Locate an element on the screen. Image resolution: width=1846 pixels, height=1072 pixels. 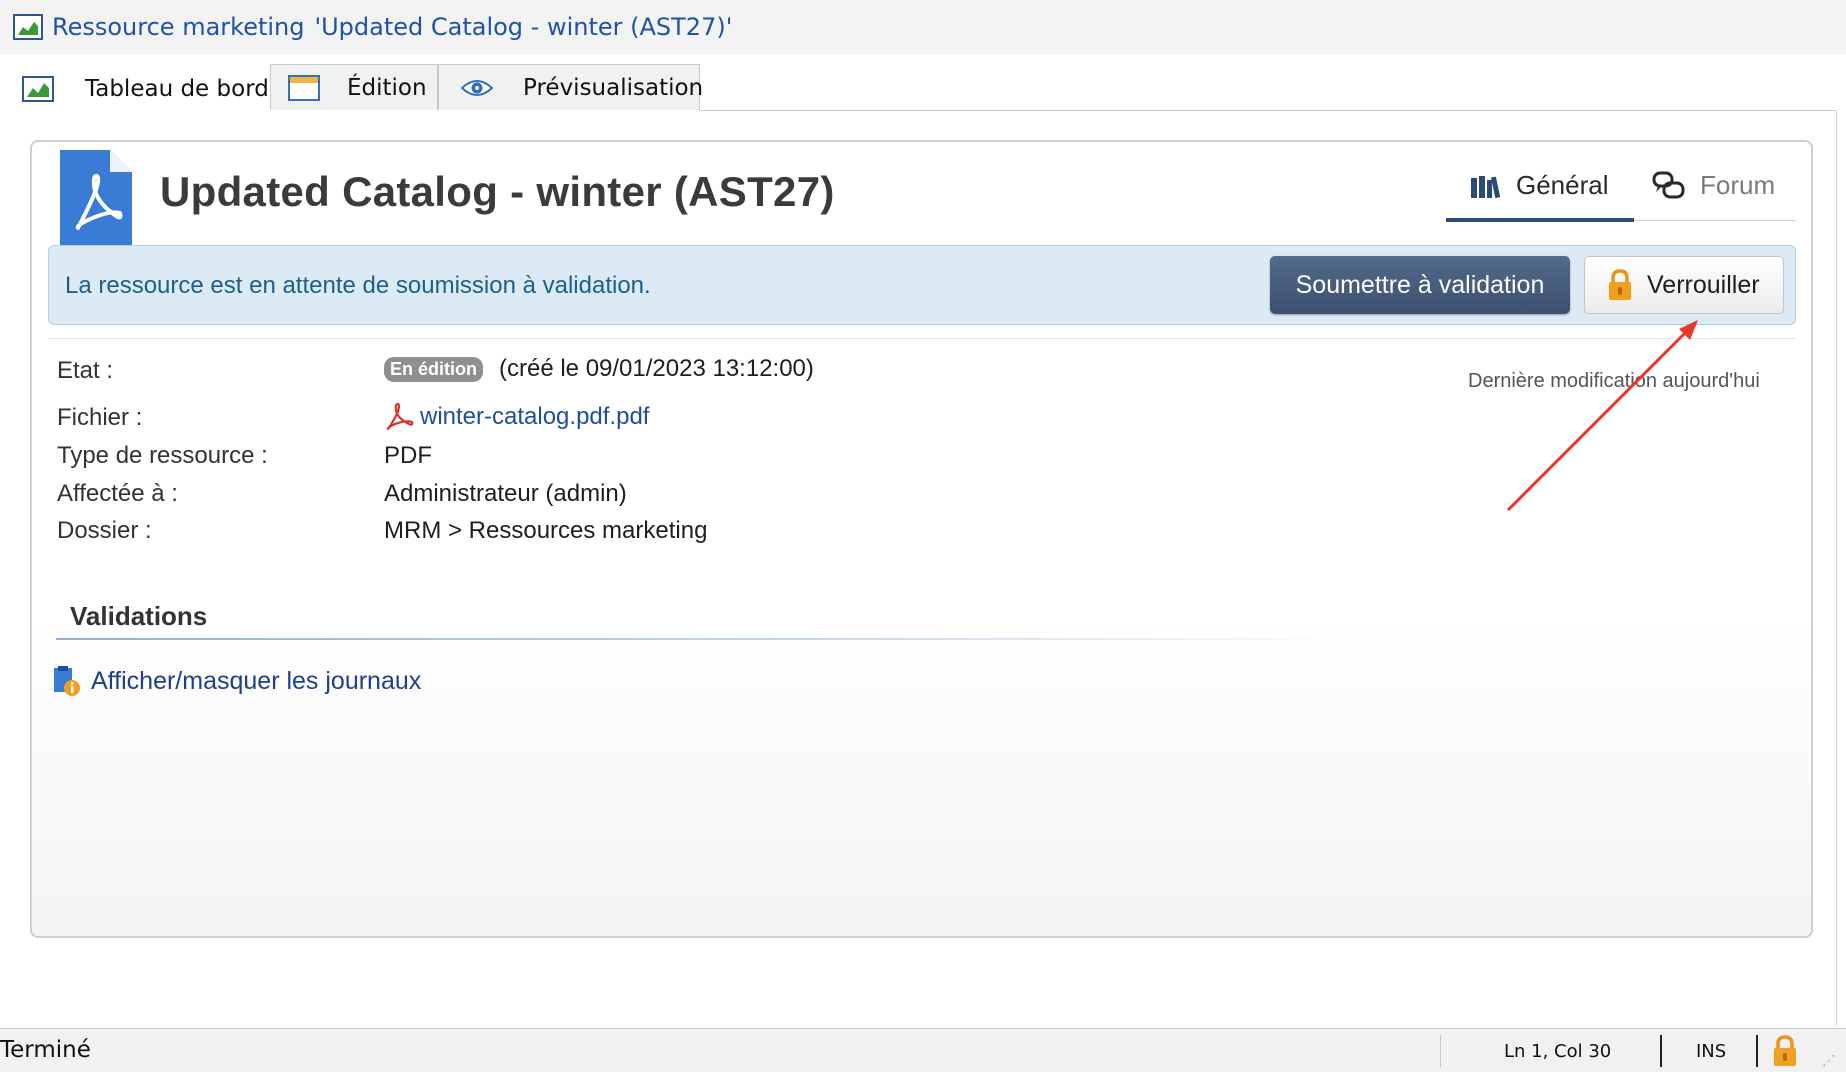
resource-type-value: PDF is located at coordinates (408, 455).